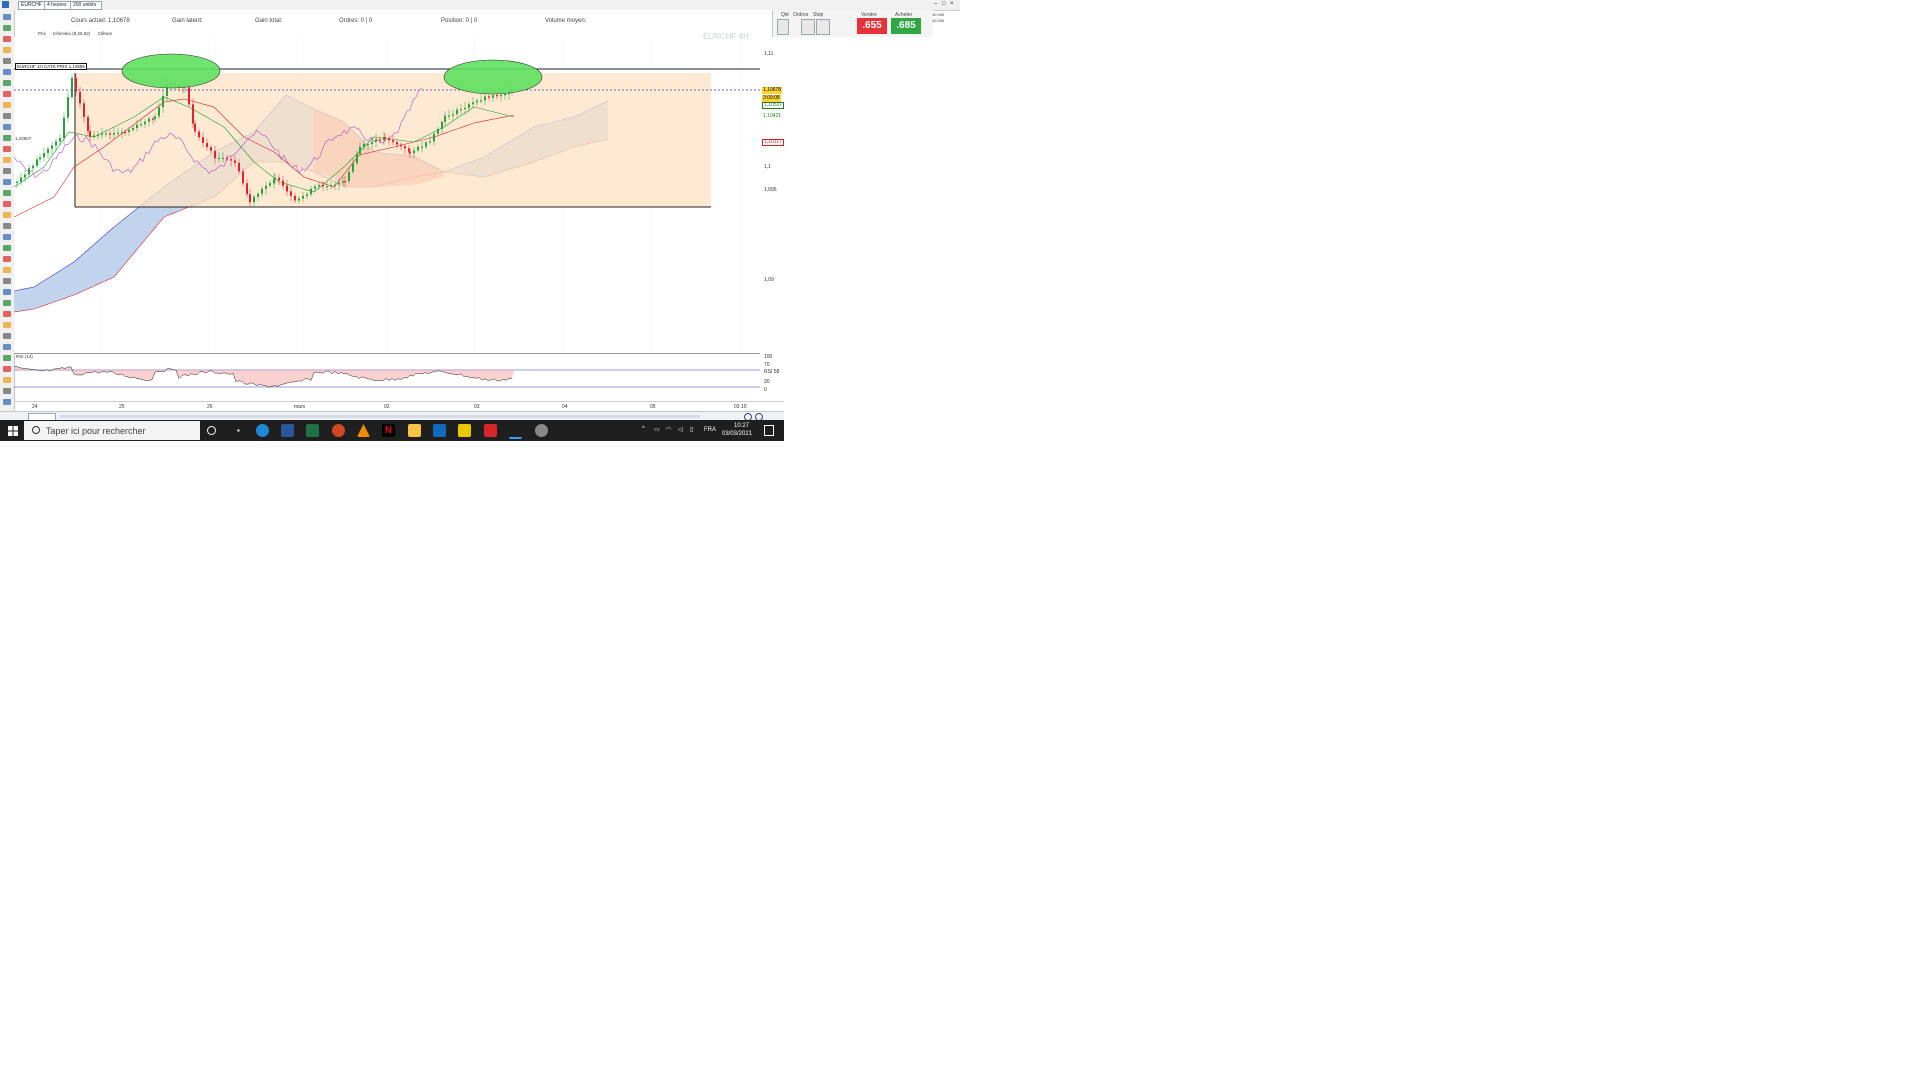  Describe the element at coordinates (541, 430) in the screenshot. I see `settings-app-icon` at that location.